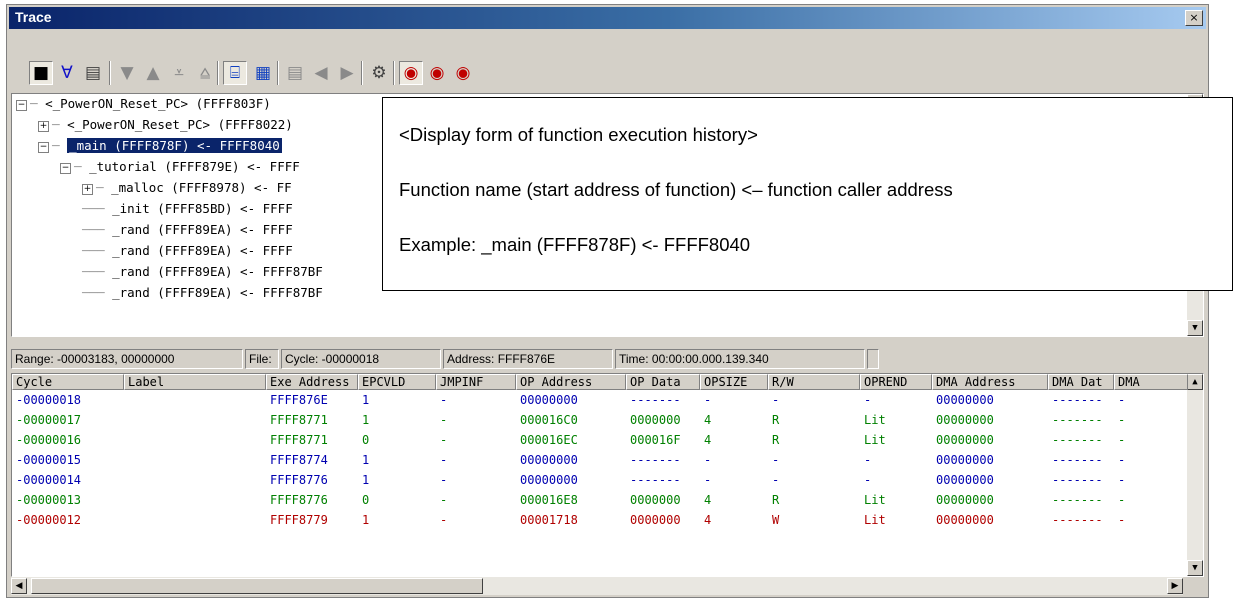 The image size is (1260, 602). Describe the element at coordinates (165, 124) in the screenshot. I see `tree-node: + ─ <_PowerON_Reset_PC> (FFFF8022)` at that location.